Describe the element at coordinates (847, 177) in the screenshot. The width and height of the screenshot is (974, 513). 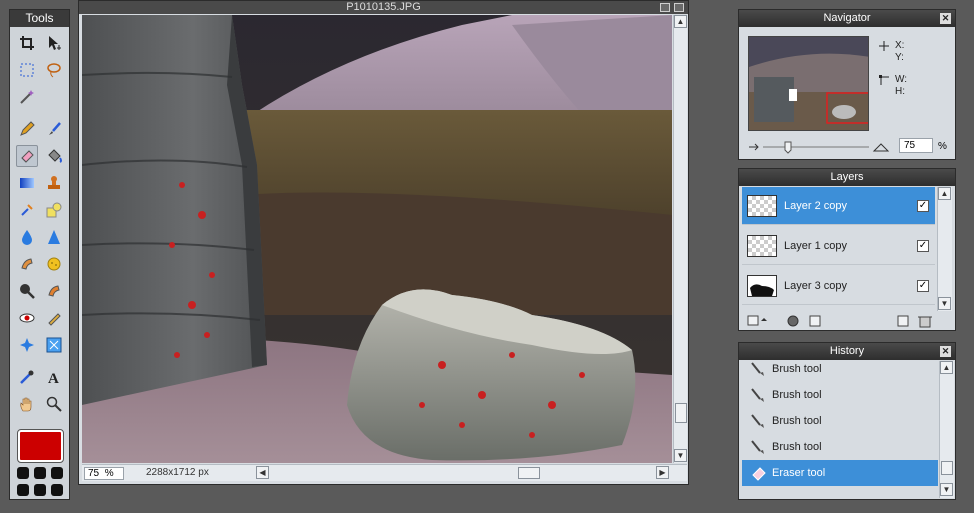
I see `layers-title-bar: Layers` at that location.